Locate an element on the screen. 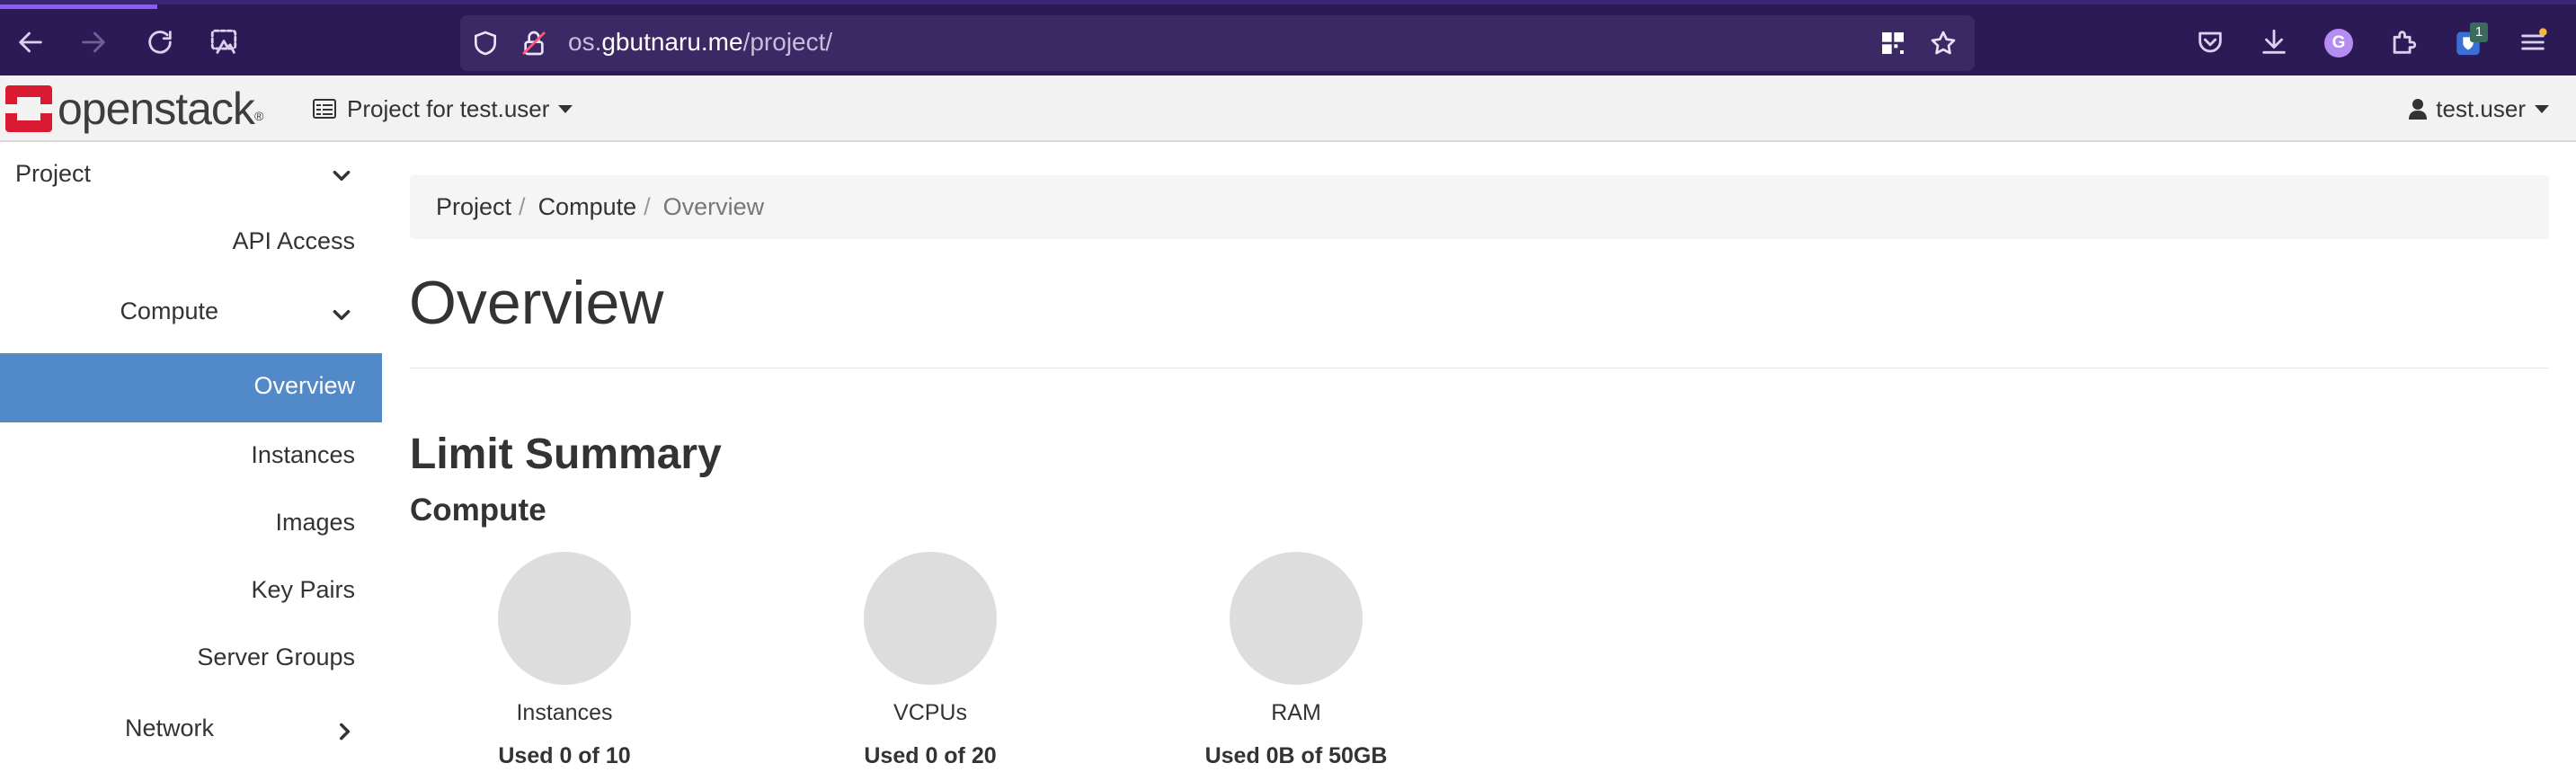 The width and height of the screenshot is (2576, 781). sidebar-item-key-pairs: Key Pairs is located at coordinates (191, 594).